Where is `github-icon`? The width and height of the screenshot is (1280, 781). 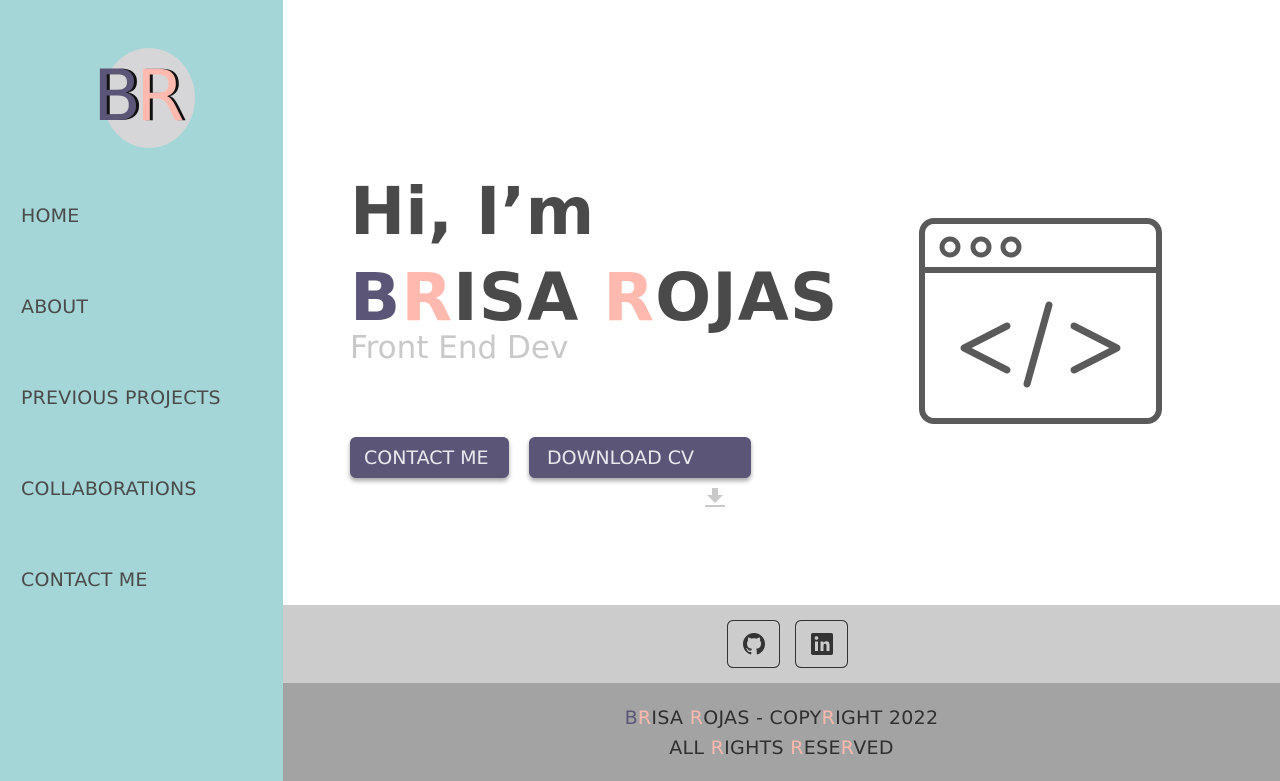
github-icon is located at coordinates (753, 644).